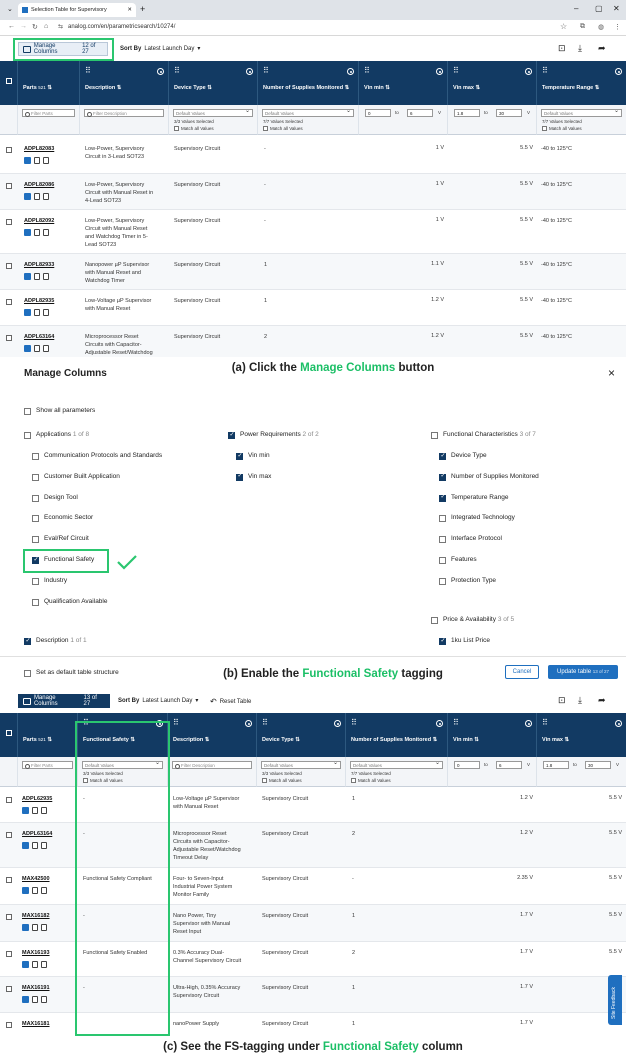  What do you see at coordinates (23, 26) in the screenshot?
I see `forward-icon: →` at bounding box center [23, 26].